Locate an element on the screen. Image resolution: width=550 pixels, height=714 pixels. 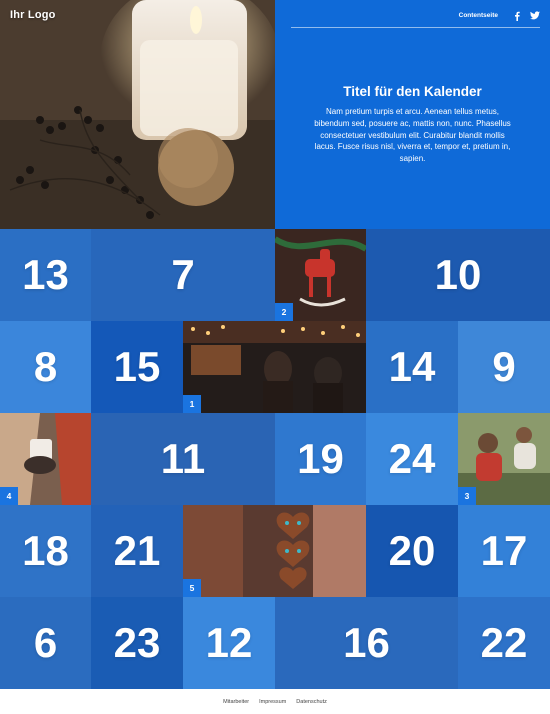
calendar-door-18: 18 is located at coordinates (45, 551).